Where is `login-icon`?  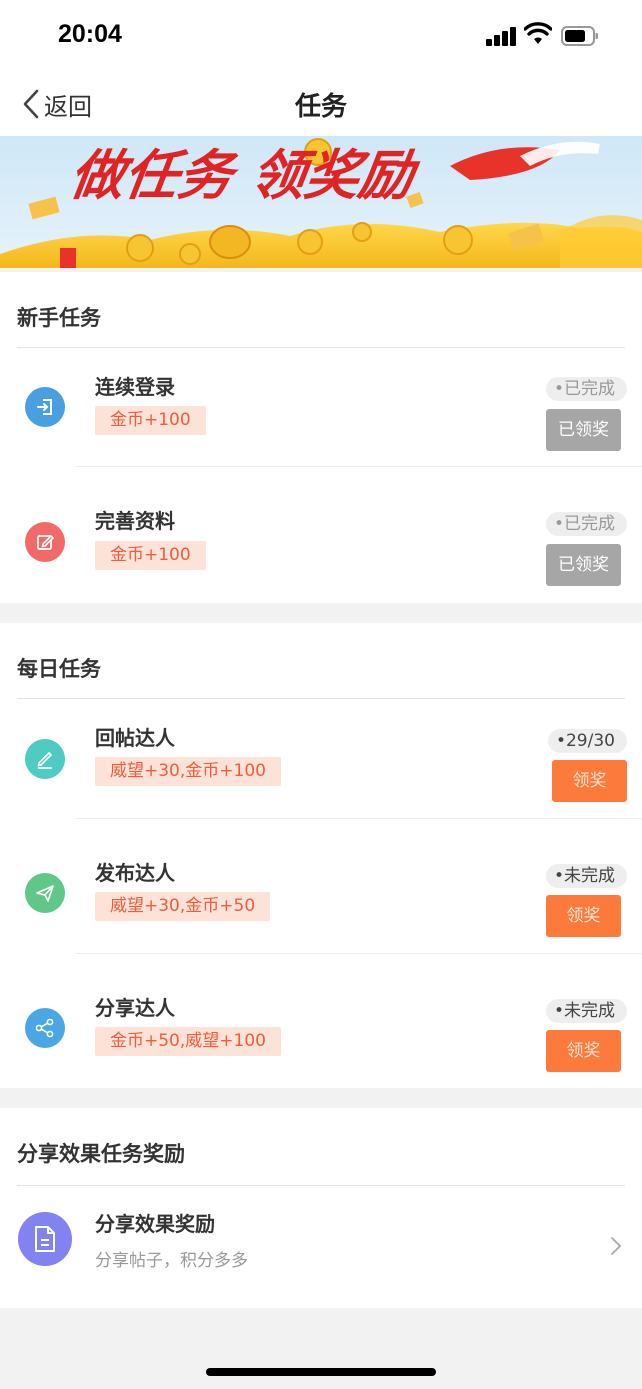
login-icon is located at coordinates (45, 407).